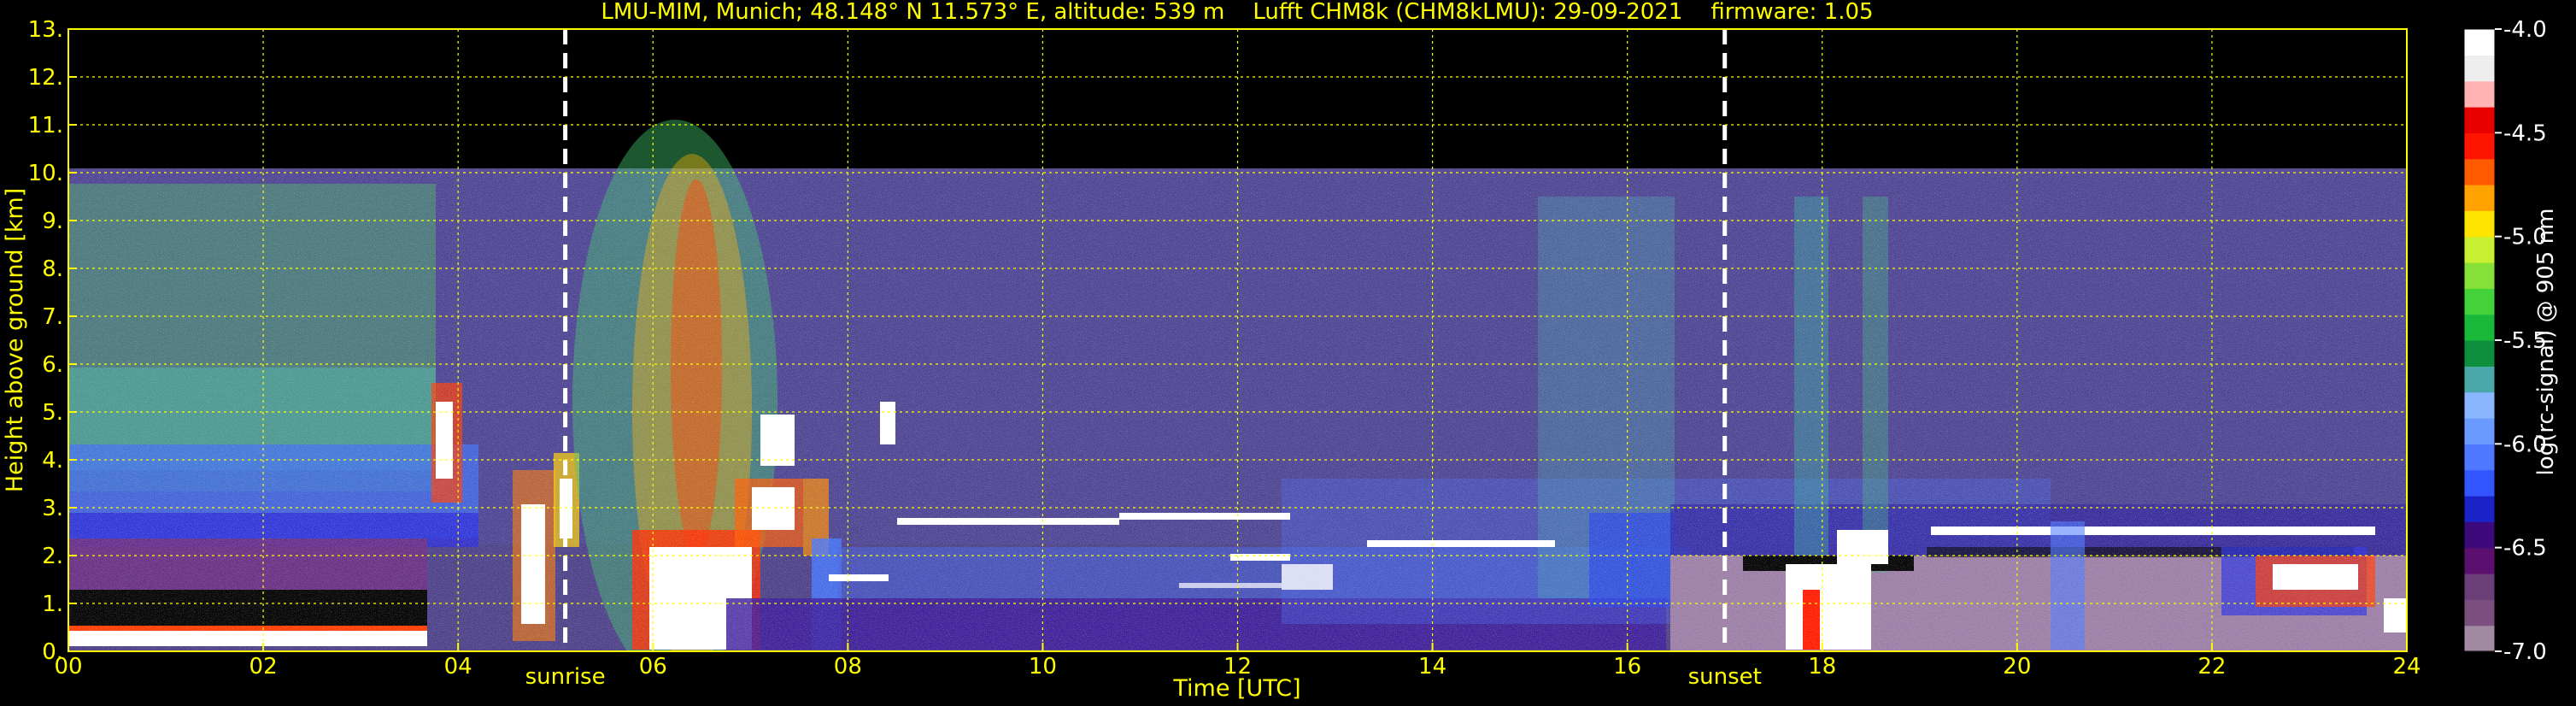 The width and height of the screenshot is (2576, 706). Describe the element at coordinates (45, 173) in the screenshot. I see `y-tick-label: 10.` at that location.